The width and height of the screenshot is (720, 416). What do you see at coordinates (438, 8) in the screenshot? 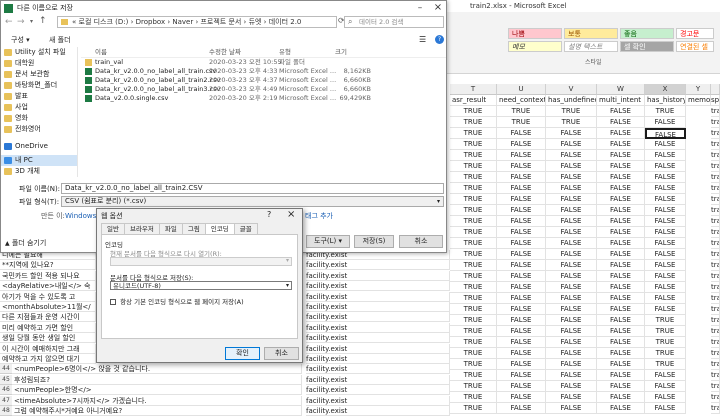
I see `close-button: ×` at bounding box center [438, 8].